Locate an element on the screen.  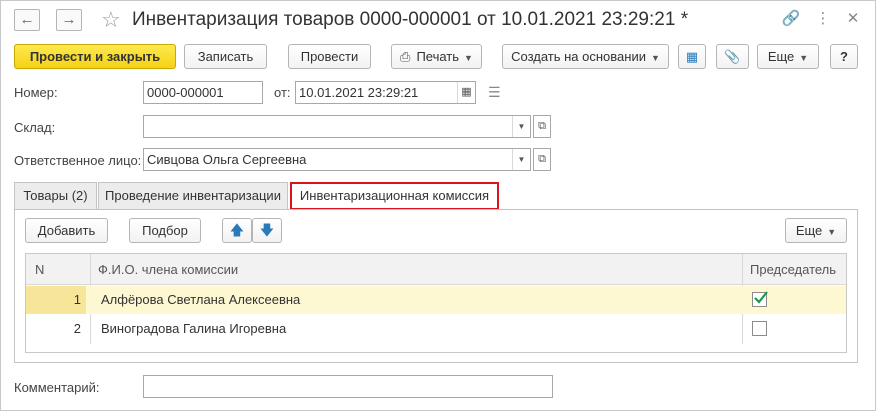
table-more-button: Еще ▼ is located at coordinates (816, 230).